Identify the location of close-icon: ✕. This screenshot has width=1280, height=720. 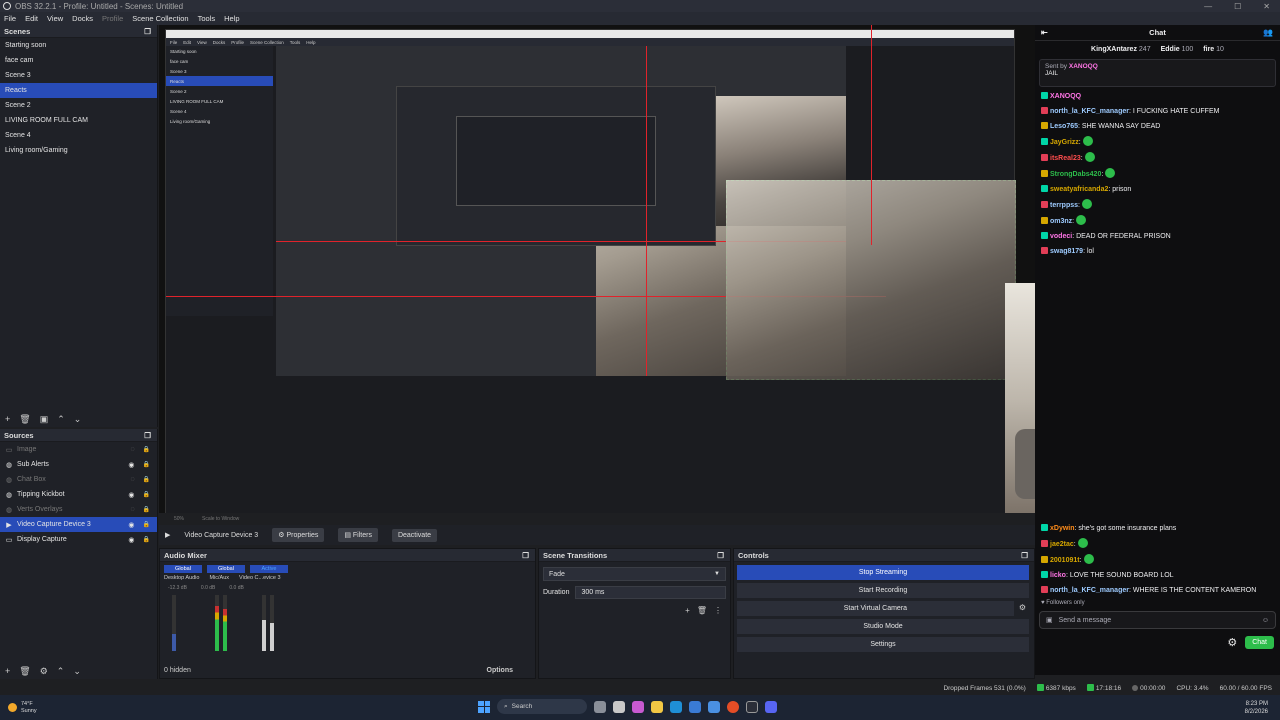
(1266, 6).